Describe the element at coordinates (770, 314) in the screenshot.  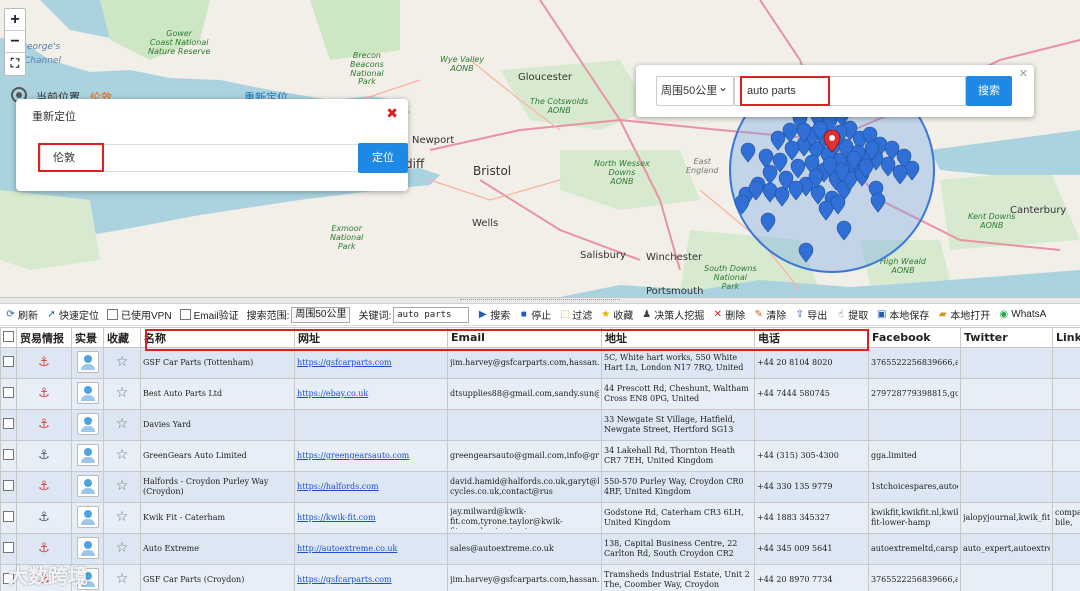
I see `clear-button: ✎ 清除` at that location.